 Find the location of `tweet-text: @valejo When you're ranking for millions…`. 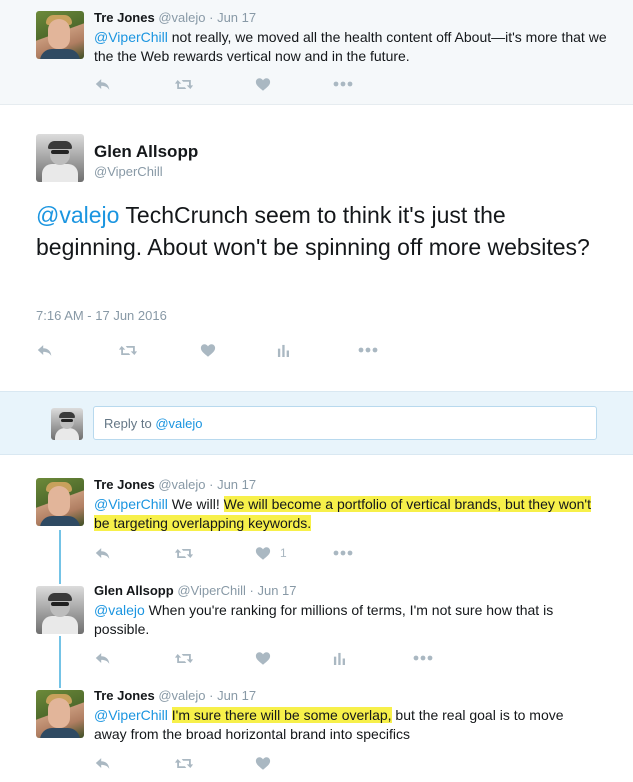

tweet-text: @valejo When you're ranking for millions… is located at coordinates (344, 620).